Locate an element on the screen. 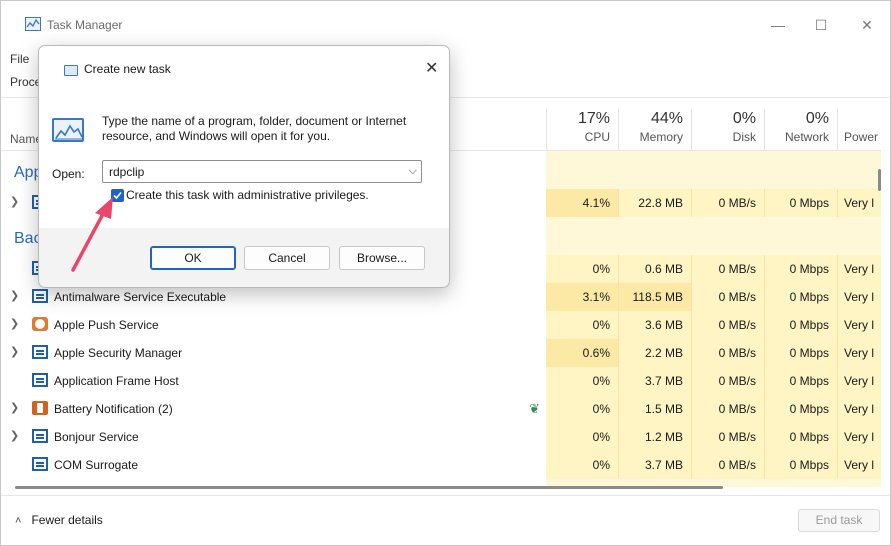  column-header-cpu: 17% CPU is located at coordinates (582, 130).